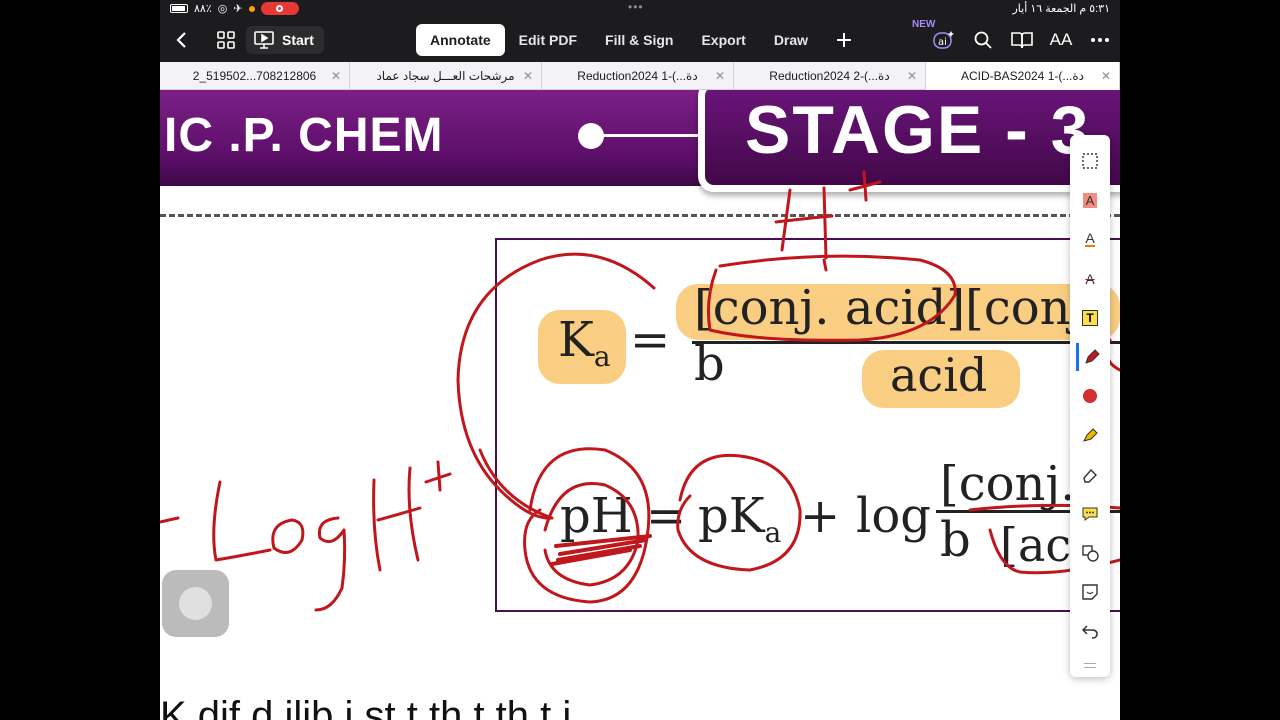 The width and height of the screenshot is (1280, 720). I want to click on ink-minus, so click(170, 520).